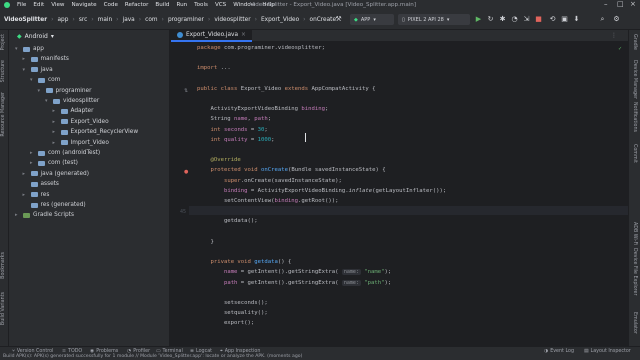  What do you see at coordinates (323, 20) in the screenshot?
I see `breadcrumb-item-oncreate: onCreate` at bounding box center [323, 20].